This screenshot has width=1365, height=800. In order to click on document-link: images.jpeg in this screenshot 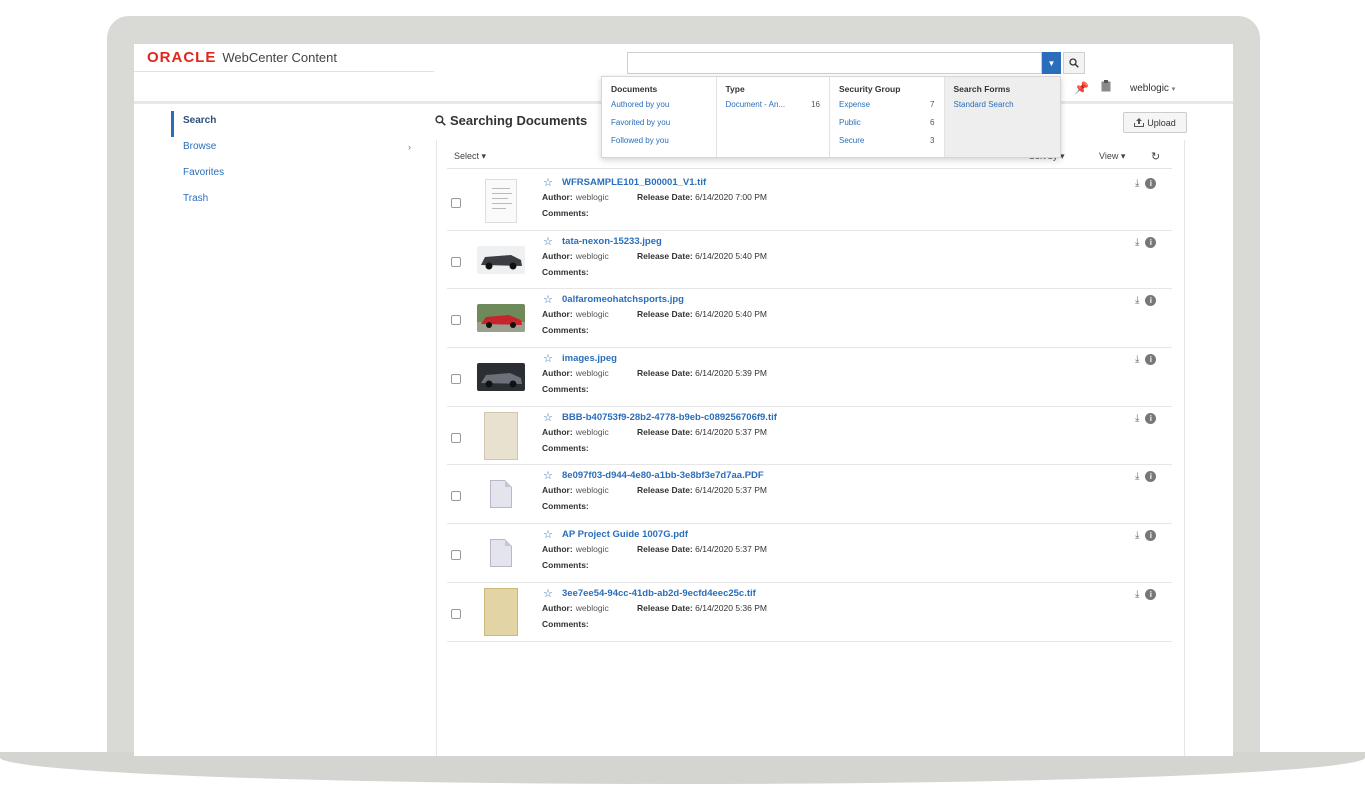, I will do `click(589, 358)`.